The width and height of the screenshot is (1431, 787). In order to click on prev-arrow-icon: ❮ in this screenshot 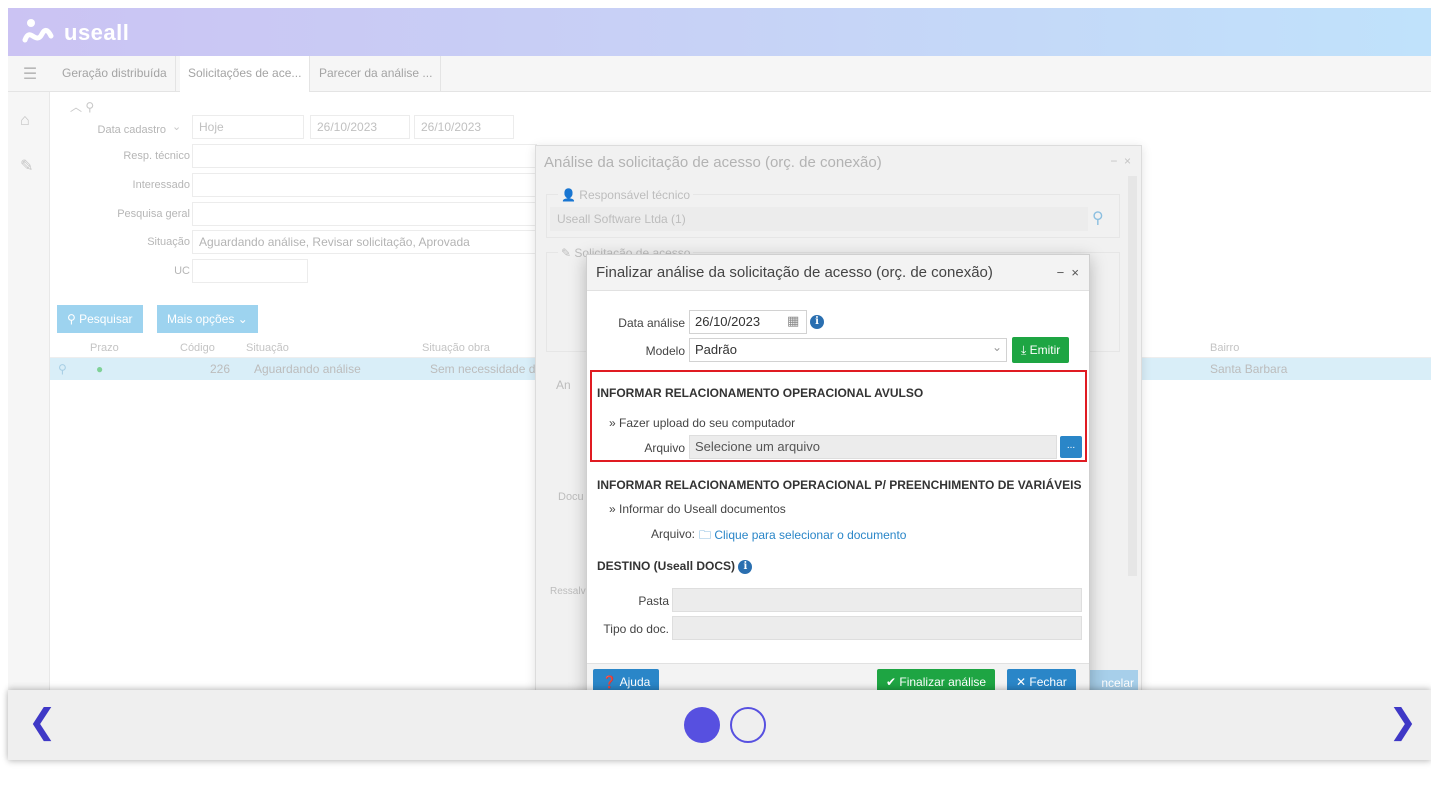, I will do `click(42, 722)`.